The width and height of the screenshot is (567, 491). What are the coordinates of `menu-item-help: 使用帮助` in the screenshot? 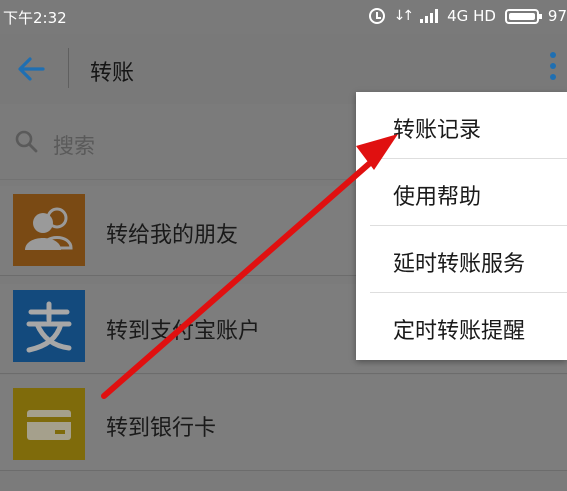 It's located at (461, 192).